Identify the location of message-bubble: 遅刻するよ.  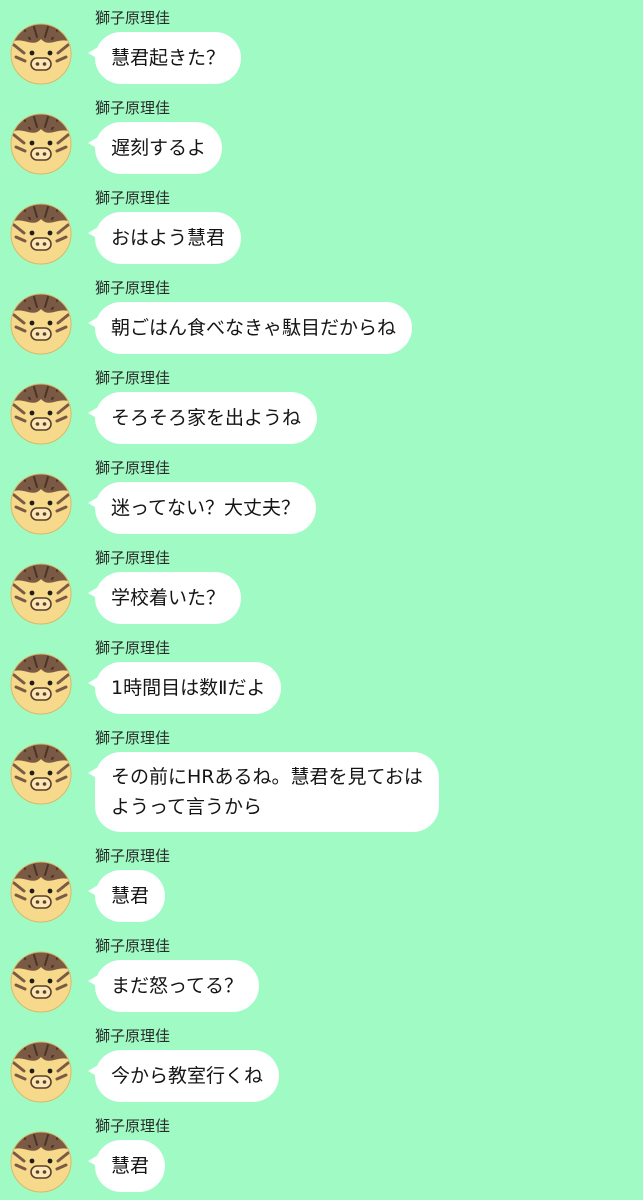
(155, 148).